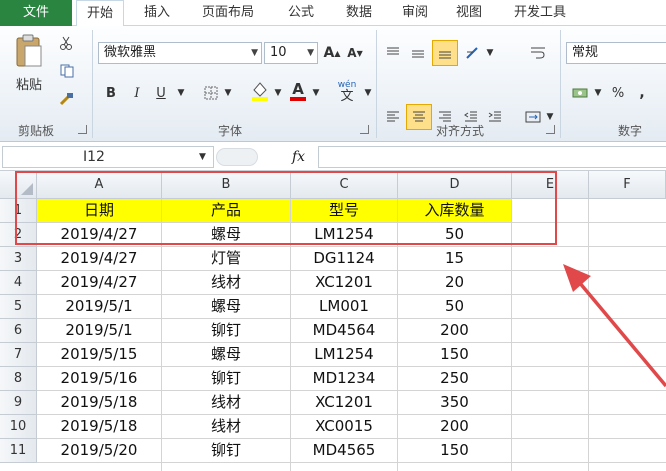 The width and height of the screenshot is (666, 471). What do you see at coordinates (533, 117) in the screenshot?
I see `merge-center-icon` at bounding box center [533, 117].